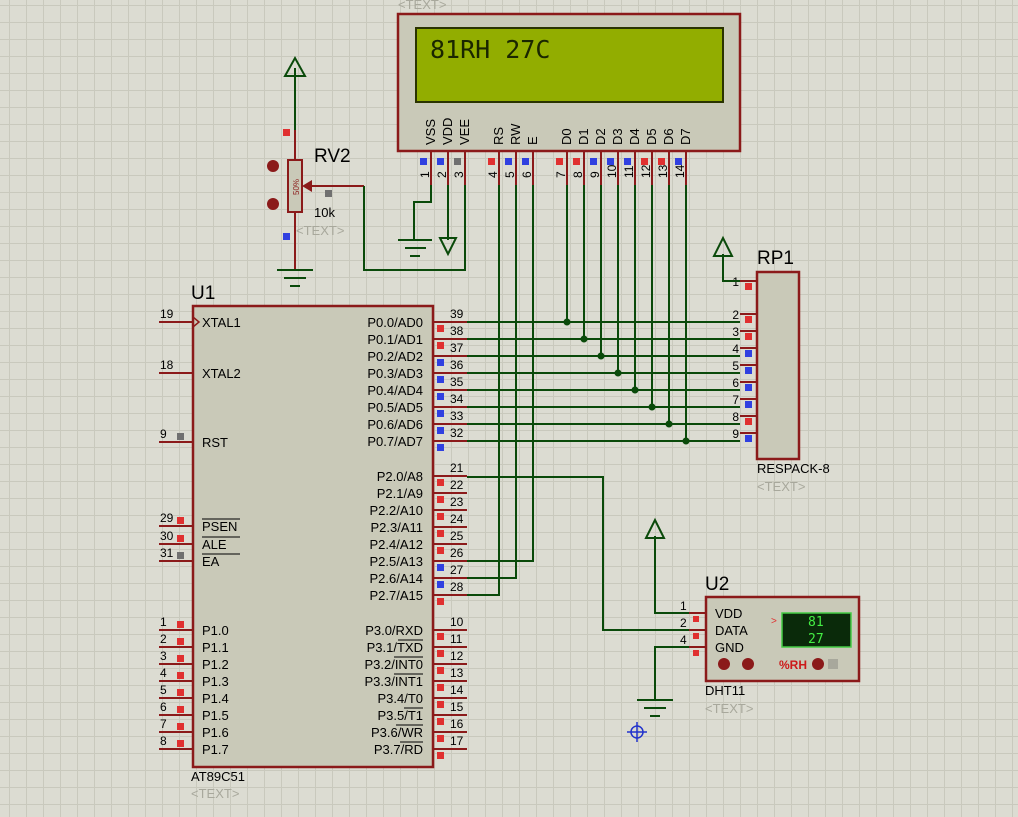  Describe the element at coordinates (397, 561) in the screenshot. I see `u1-pin-label: P2.5/A13` at that location.